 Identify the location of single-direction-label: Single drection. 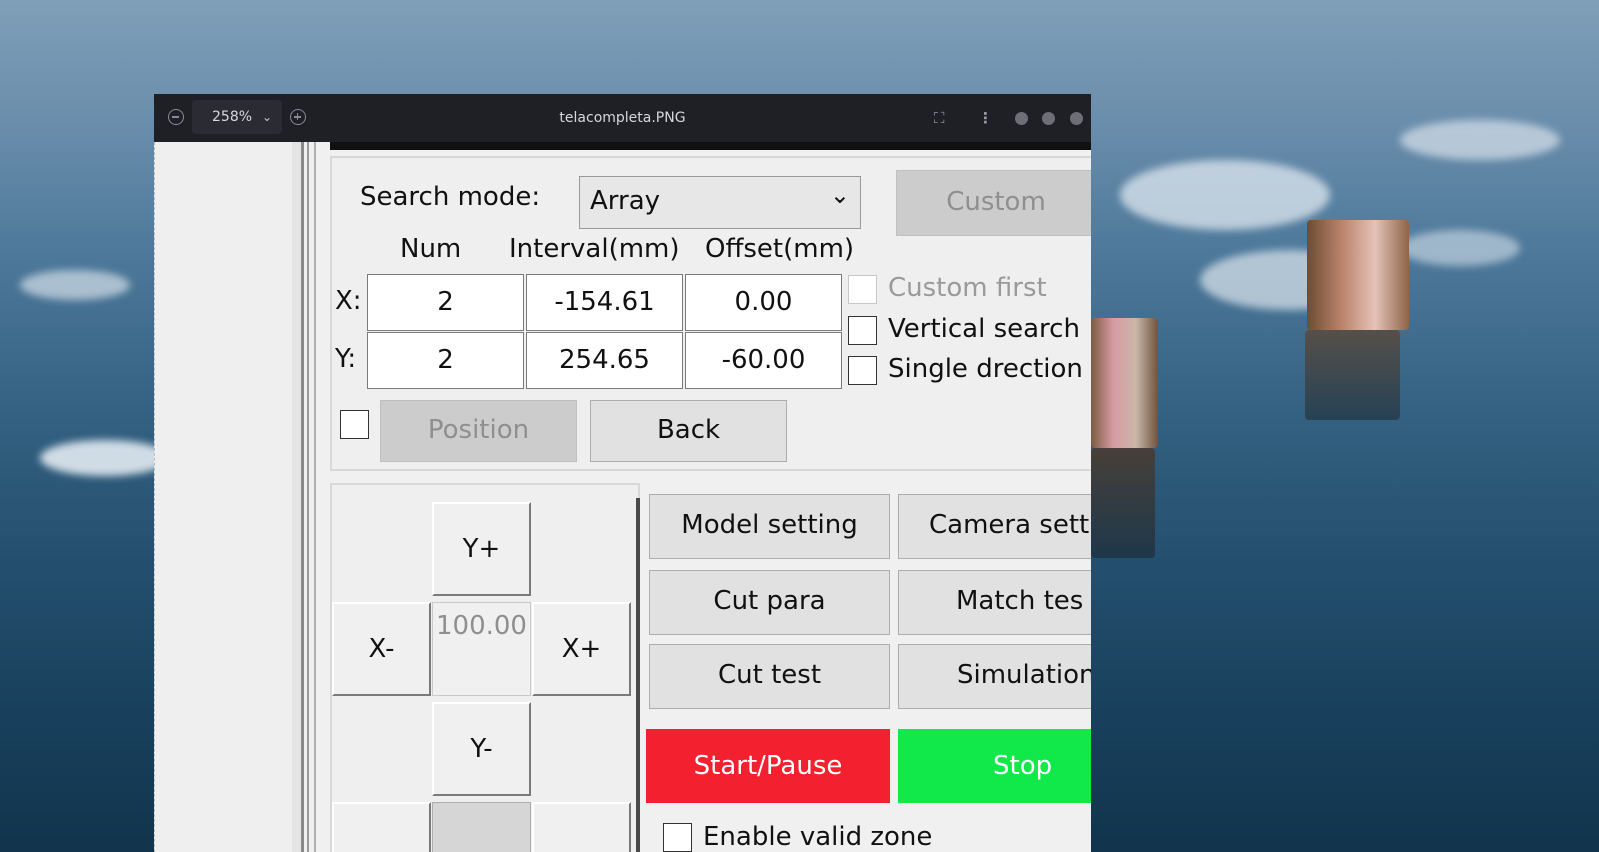
(985, 369).